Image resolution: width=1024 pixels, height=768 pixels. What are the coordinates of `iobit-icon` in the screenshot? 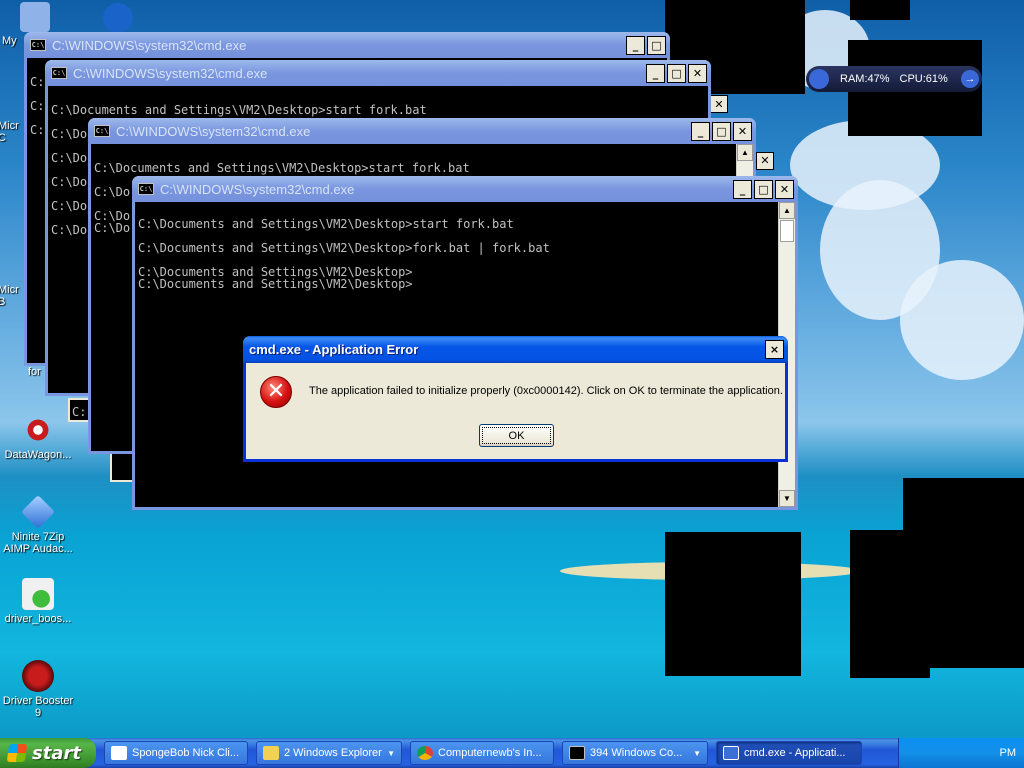 It's located at (38, 594).